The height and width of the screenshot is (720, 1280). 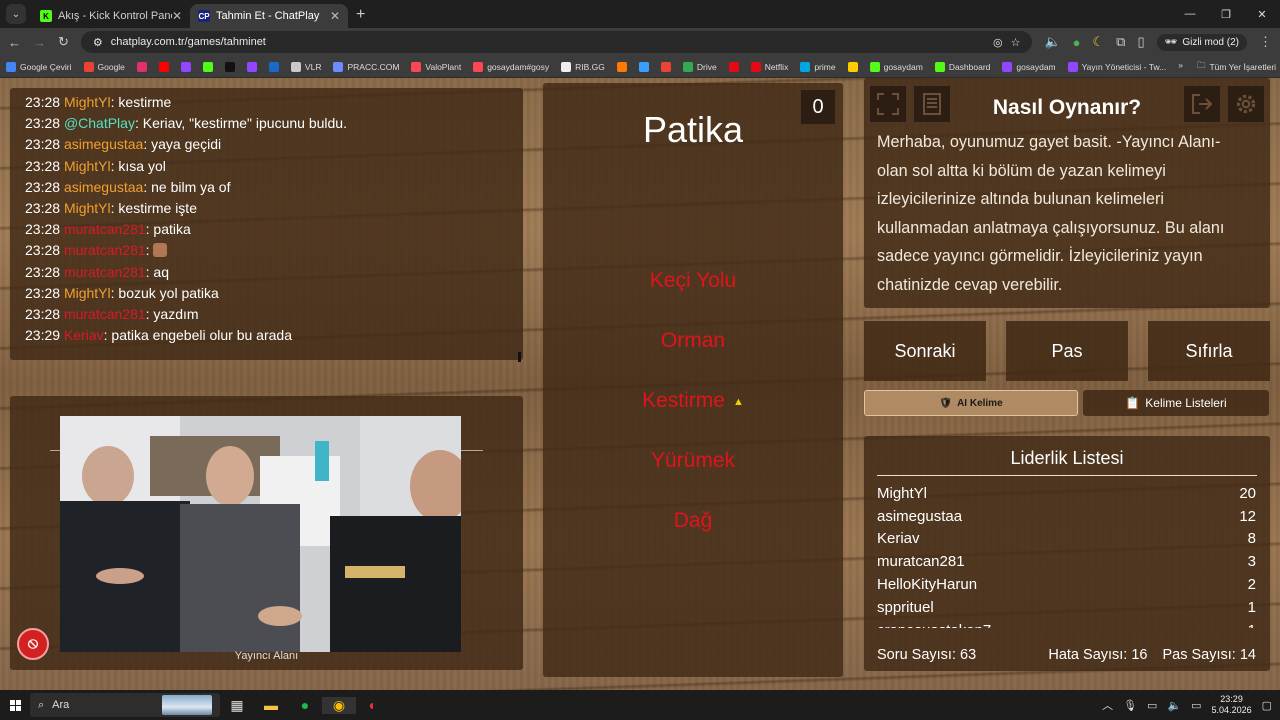 What do you see at coordinates (16, 14) in the screenshot?
I see `tab-search-chevron-icon: ⌄` at bounding box center [16, 14].